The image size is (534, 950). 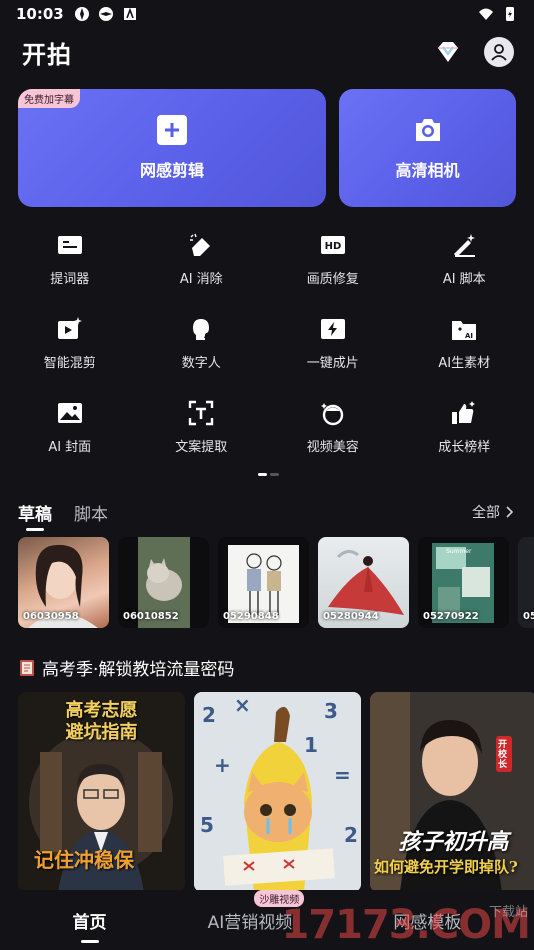 I want to click on tool-smart-mix: 智能混剪, so click(x=70, y=341).